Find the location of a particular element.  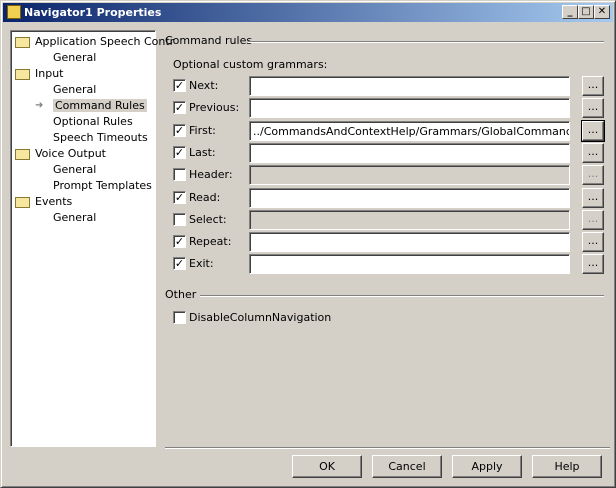

tree-item: Speech Timeouts is located at coordinates (100, 138).